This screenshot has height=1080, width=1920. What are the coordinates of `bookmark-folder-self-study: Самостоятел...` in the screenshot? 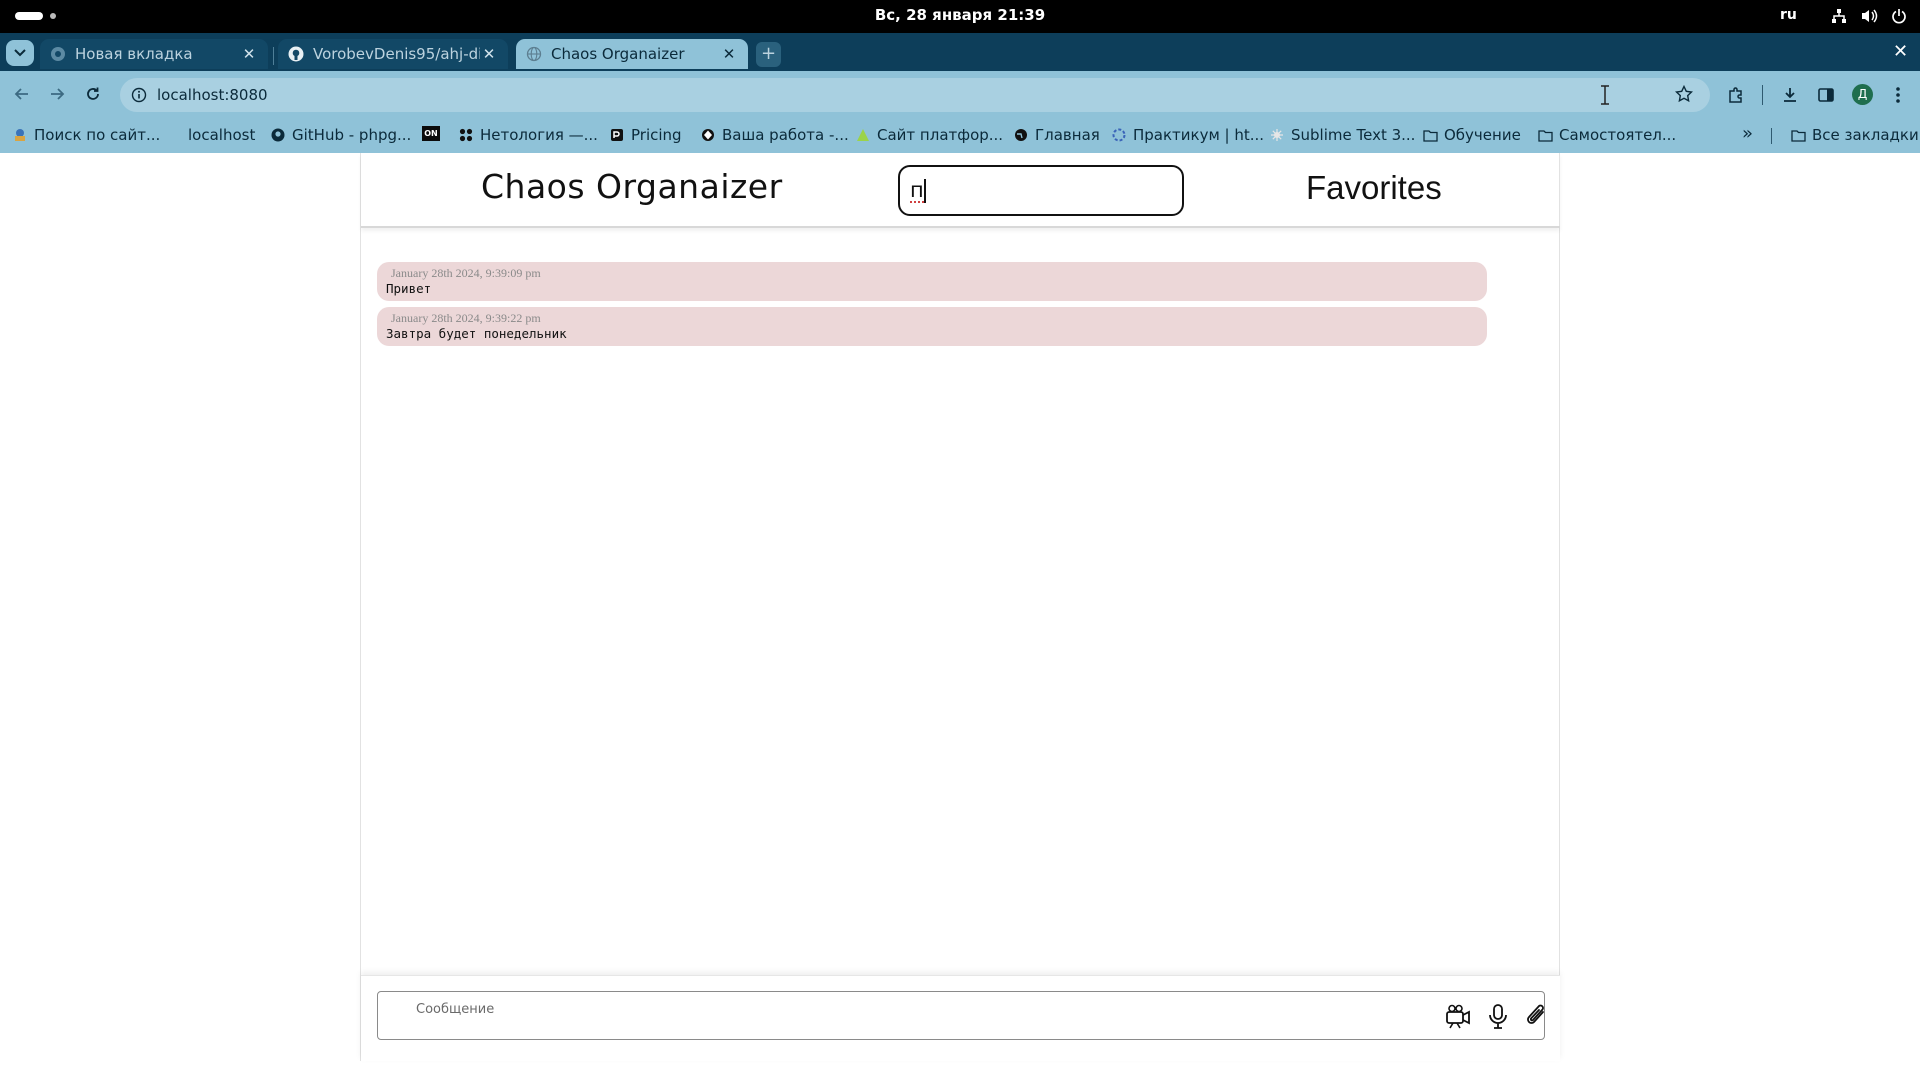 It's located at (1606, 135).